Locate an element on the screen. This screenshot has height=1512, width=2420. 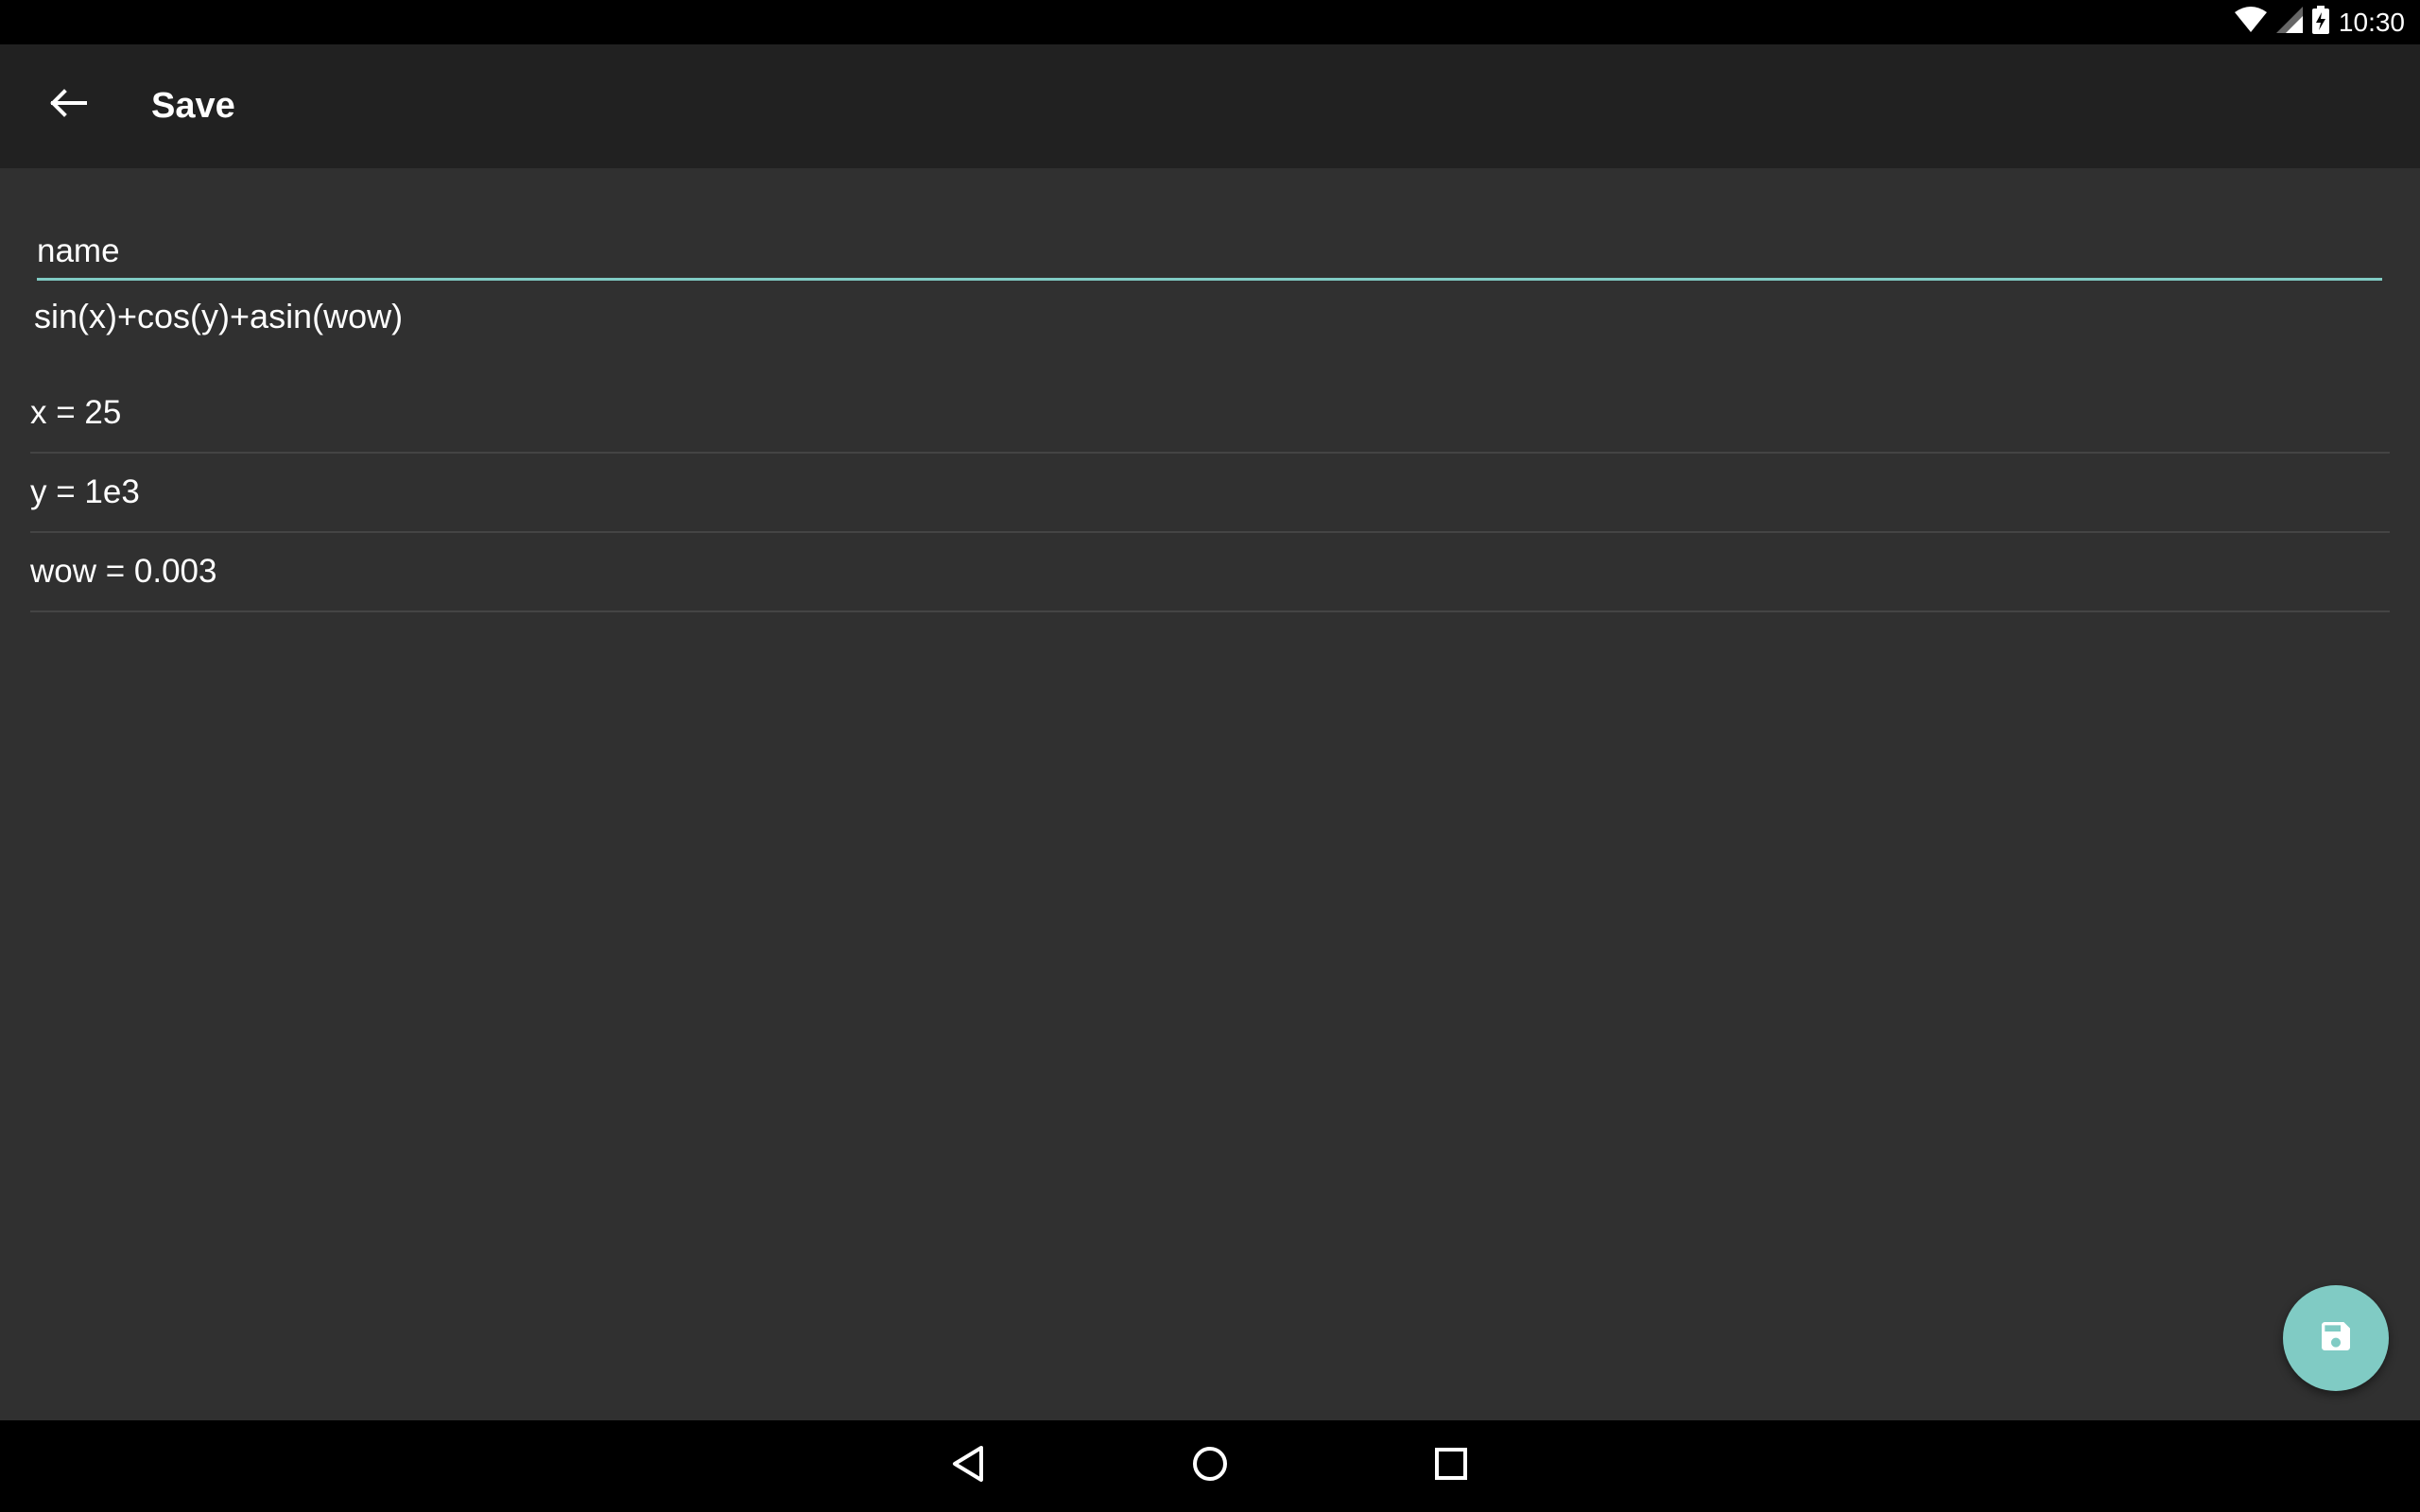
status-icons: 10:30 is located at coordinates (2319, 22).